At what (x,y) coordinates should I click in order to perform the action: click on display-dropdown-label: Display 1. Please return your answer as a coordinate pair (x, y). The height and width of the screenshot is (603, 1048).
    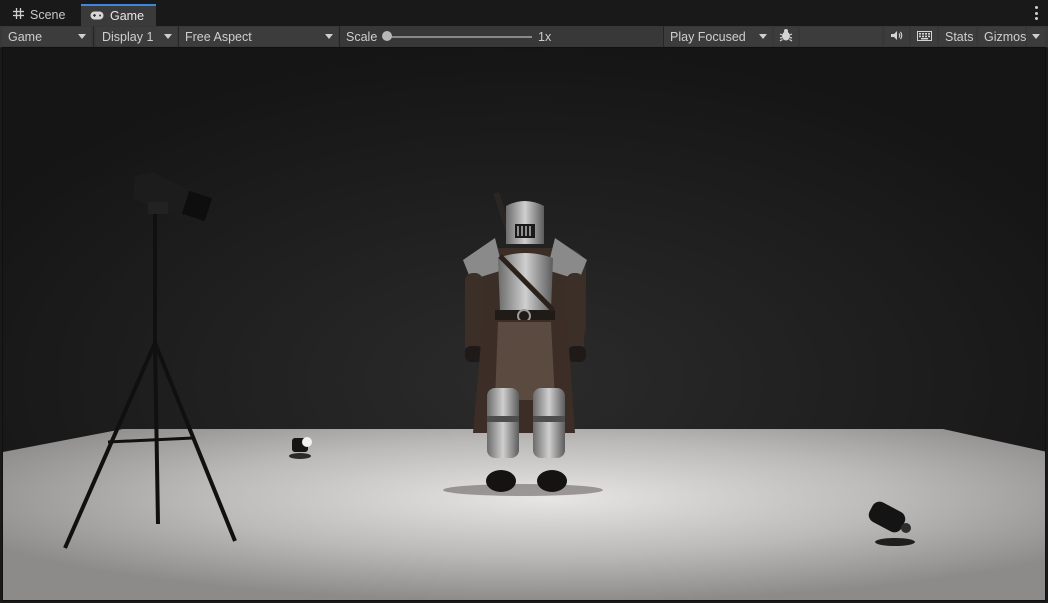
    Looking at the image, I should click on (128, 36).